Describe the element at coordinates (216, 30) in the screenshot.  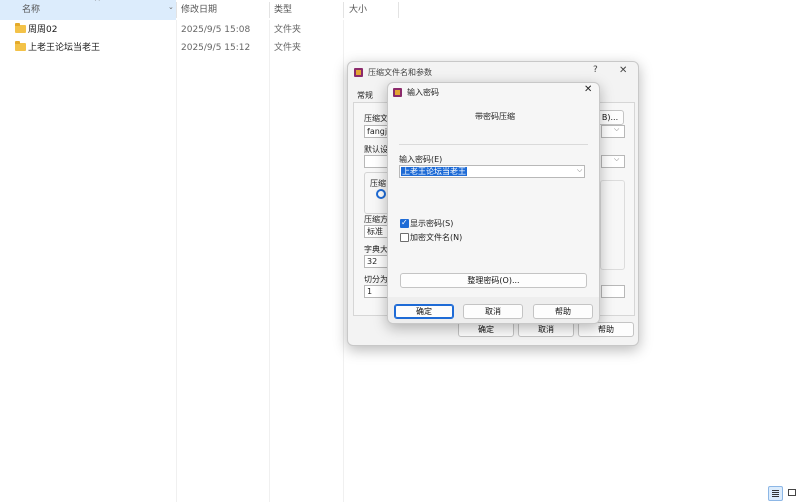
I see `file-date: 2025/9/5 15:08` at that location.